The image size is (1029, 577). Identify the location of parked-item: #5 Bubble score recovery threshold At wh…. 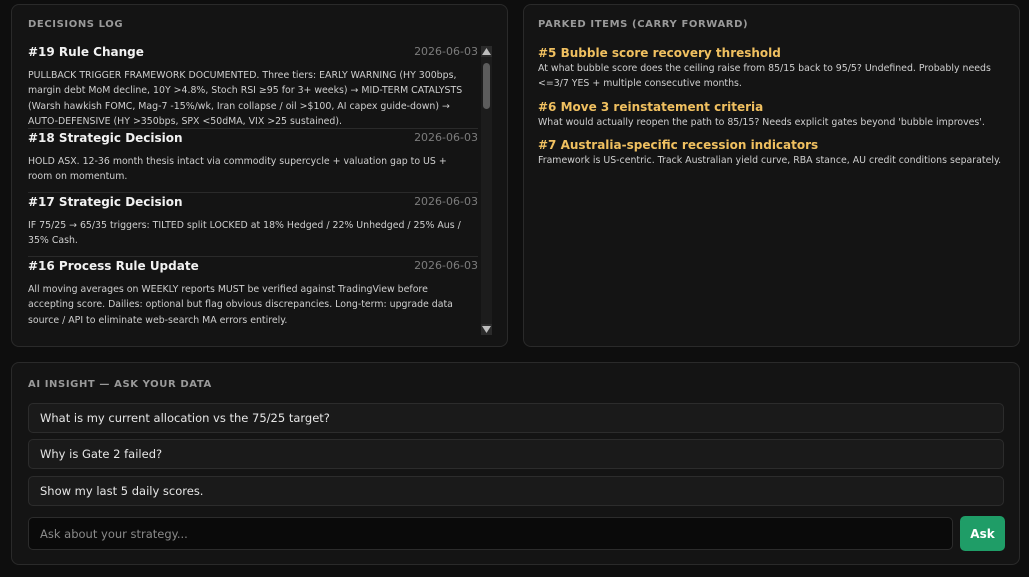
(773, 68).